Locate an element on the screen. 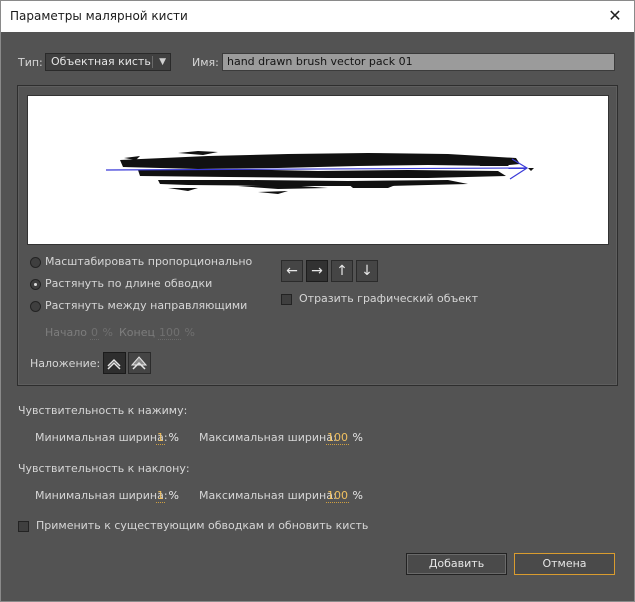  direction-down-button: ↓ is located at coordinates (367, 271).